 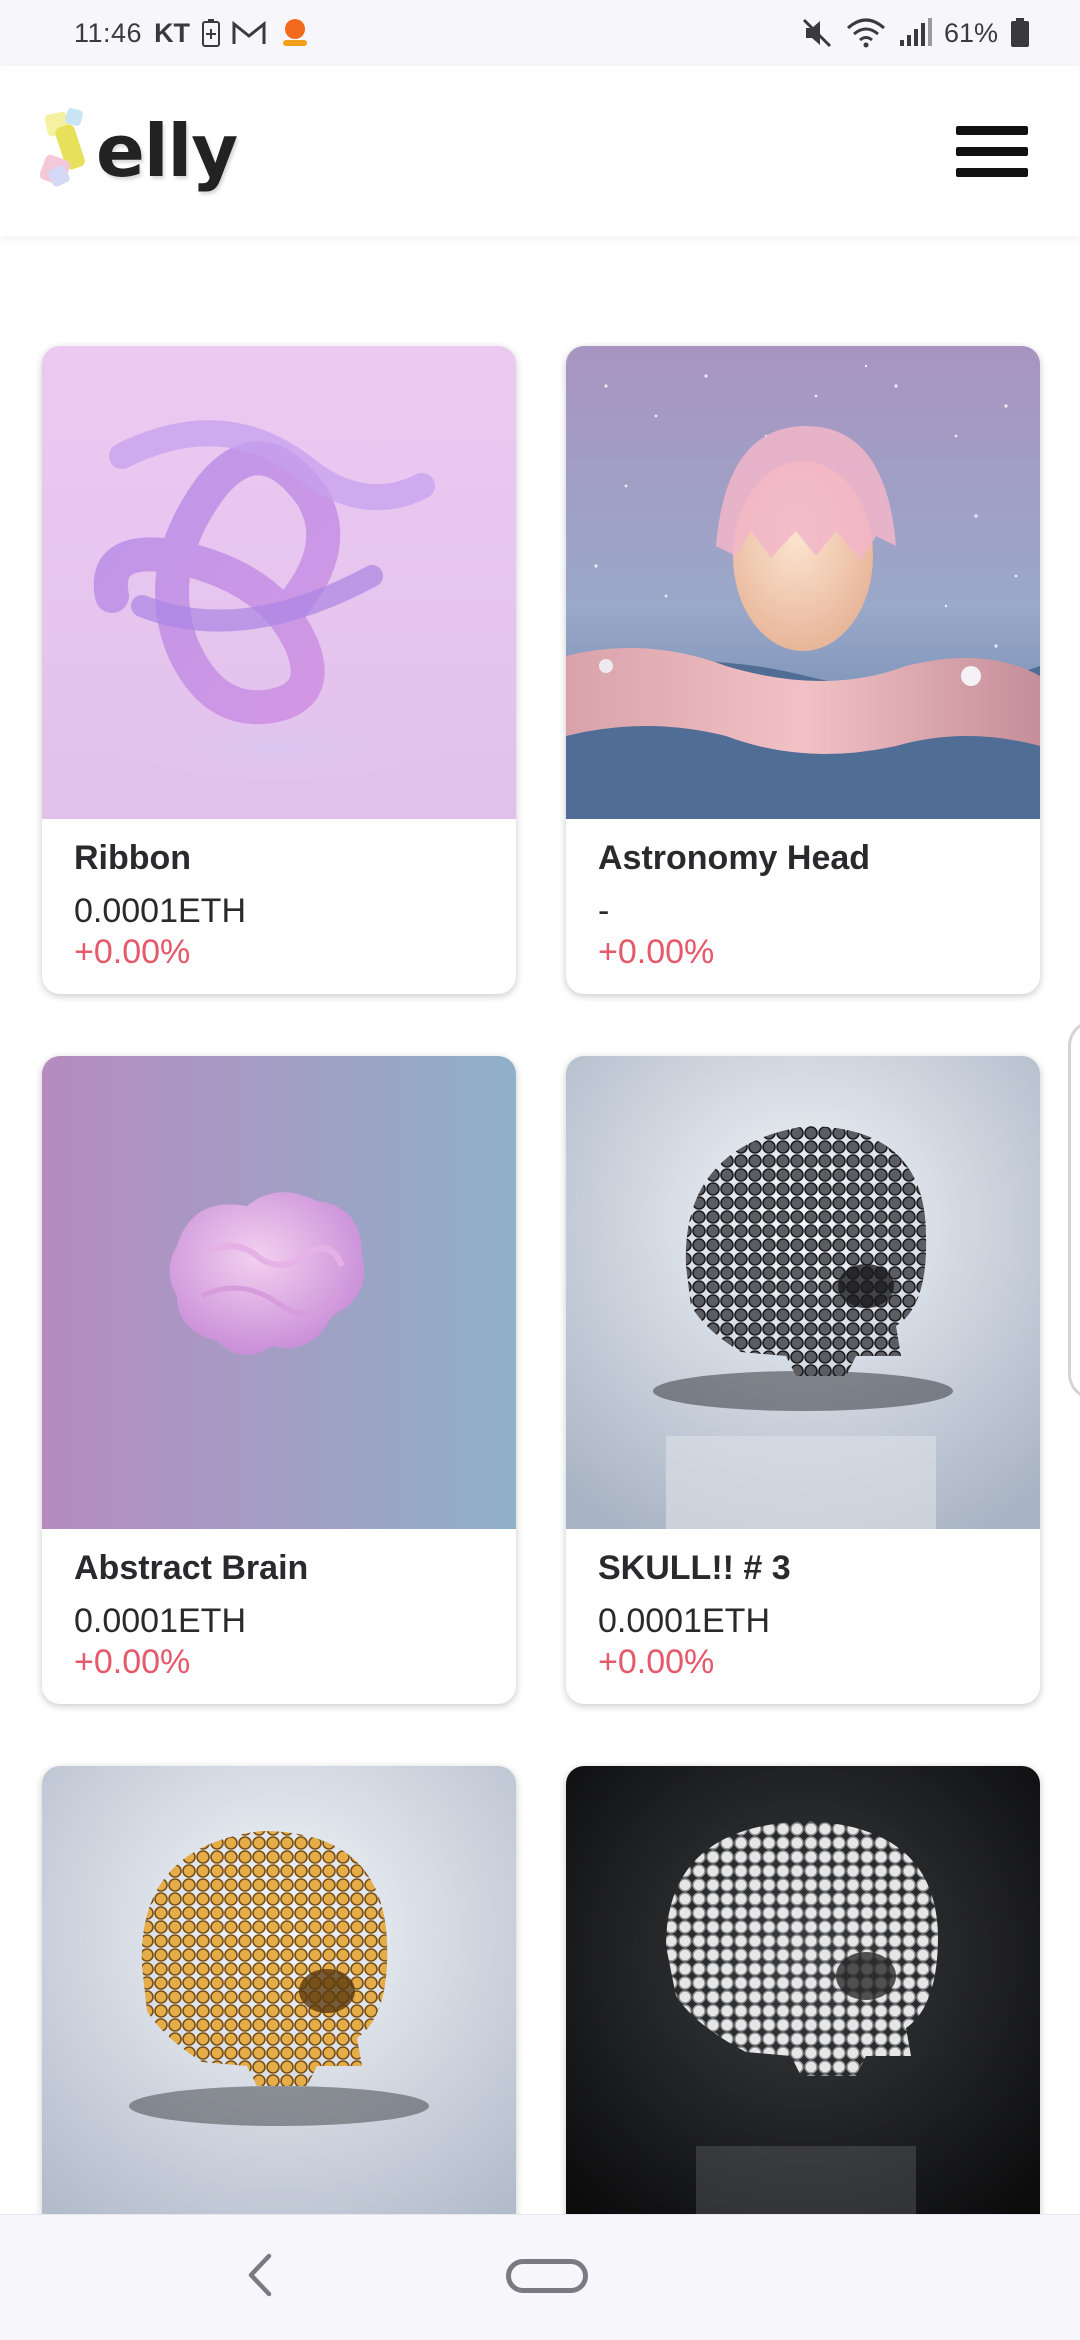 I want to click on nft-card: Abstract Brain 0.0001ETH +0.00%, so click(x=279, y=1380).